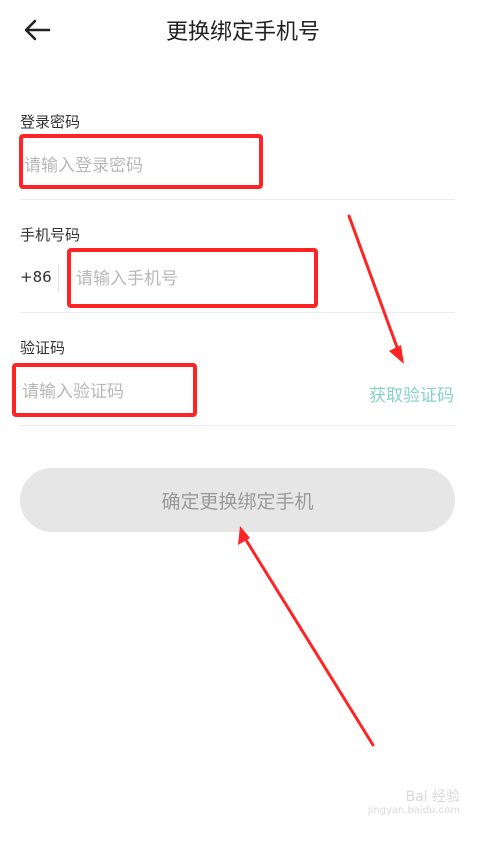 Image resolution: width=486 pixels, height=842 pixels. What do you see at coordinates (411, 393) in the screenshot?
I see `get-code-button: 获取验证码` at bounding box center [411, 393].